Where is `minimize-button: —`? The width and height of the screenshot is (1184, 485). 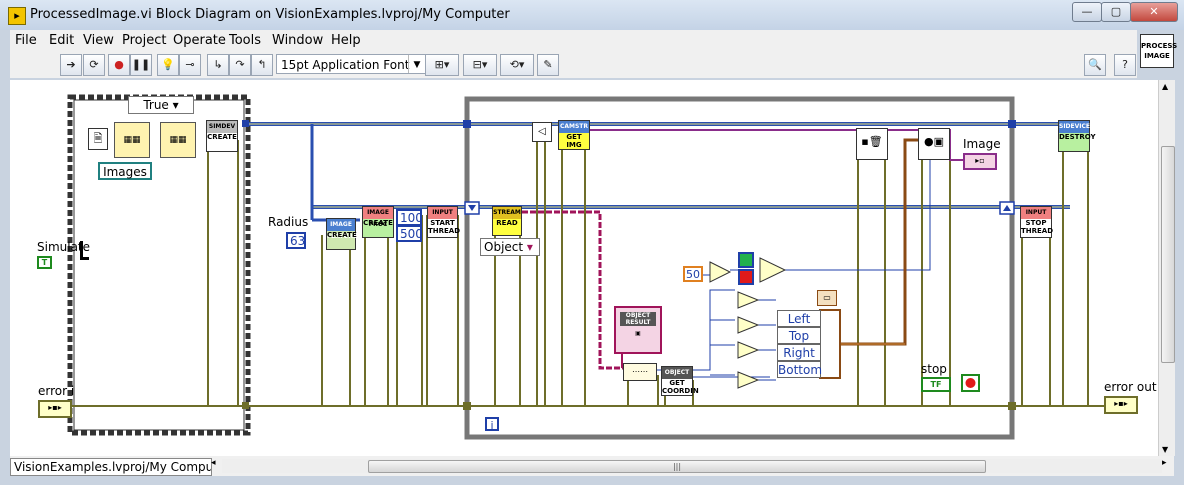
minimize-button: — is located at coordinates (1087, 12).